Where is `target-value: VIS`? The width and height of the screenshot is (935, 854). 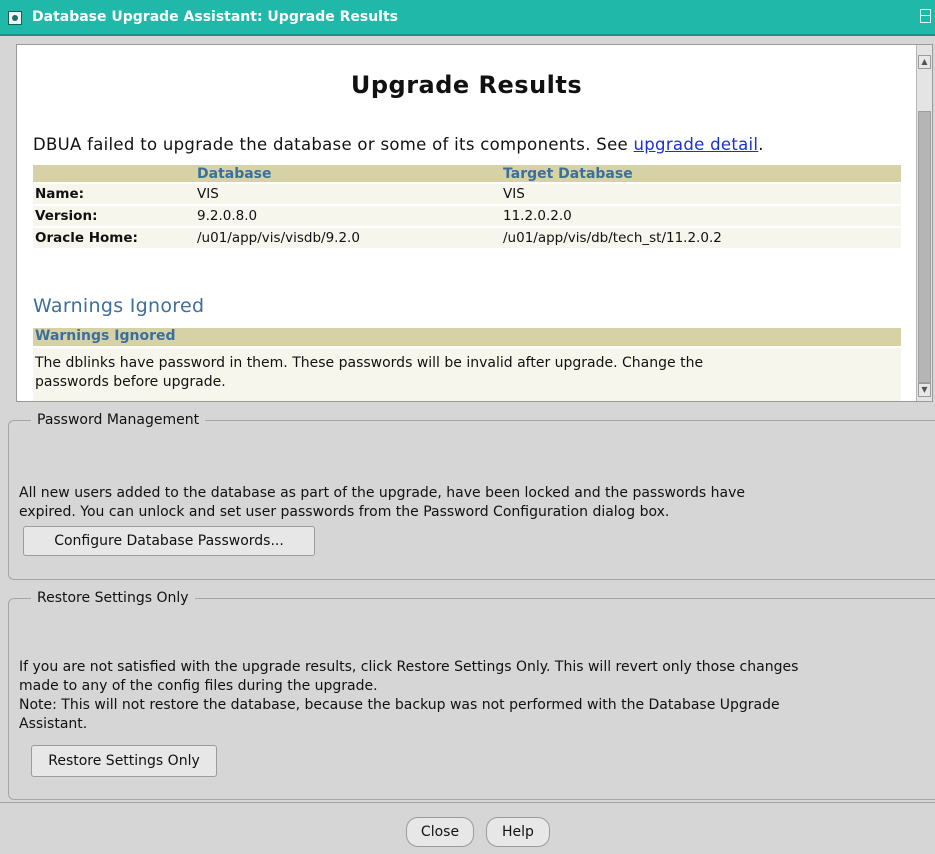 target-value: VIS is located at coordinates (701, 194).